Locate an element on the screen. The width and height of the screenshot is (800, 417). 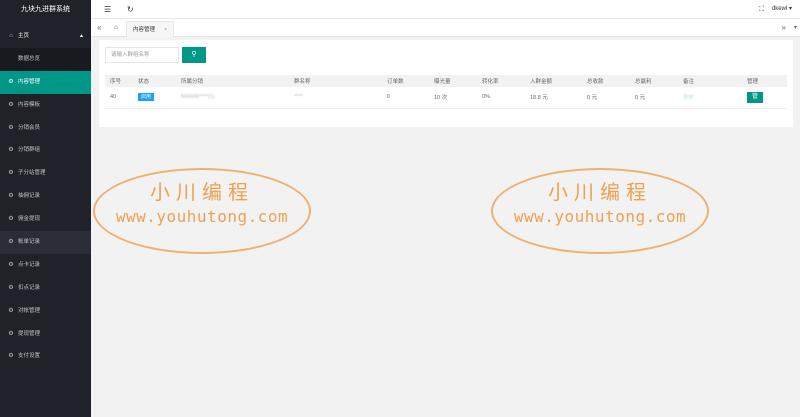
column-header: 总收款 is located at coordinates (606, 81).